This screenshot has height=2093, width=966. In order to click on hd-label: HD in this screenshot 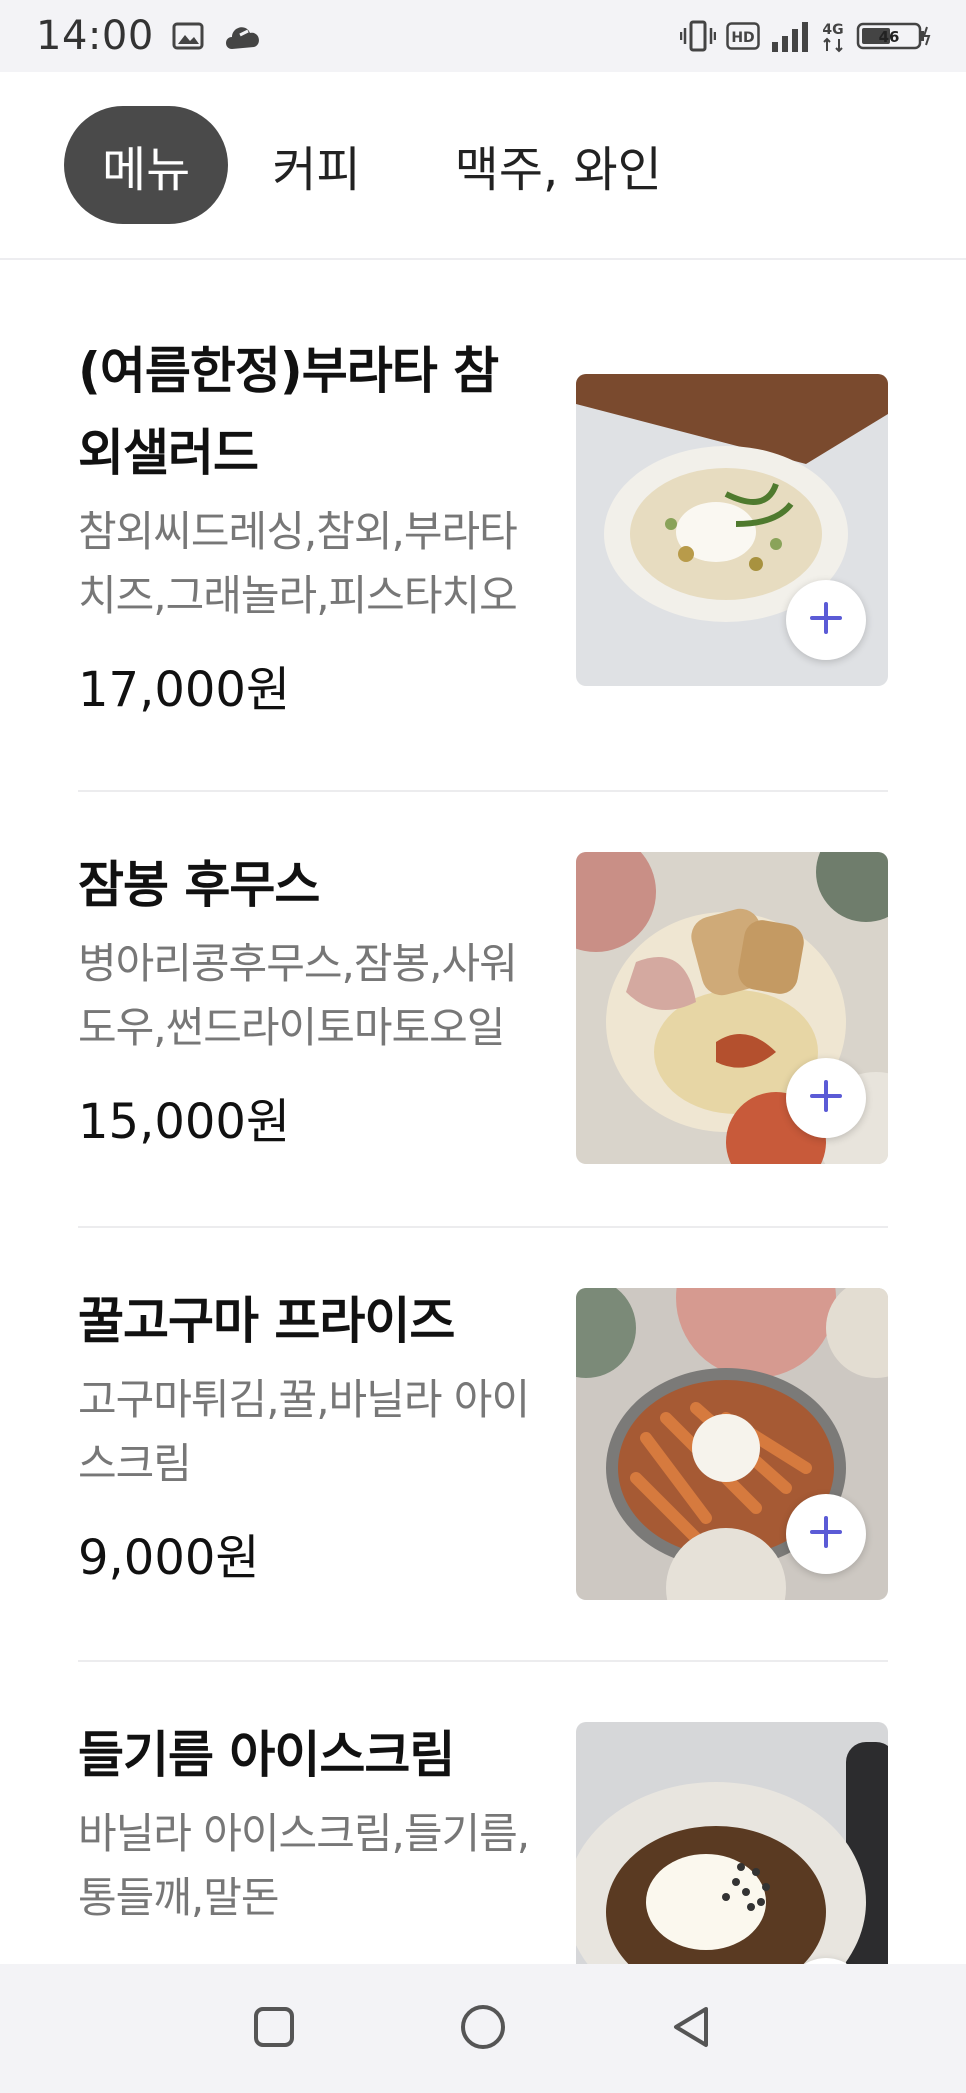, I will do `click(742, 38)`.